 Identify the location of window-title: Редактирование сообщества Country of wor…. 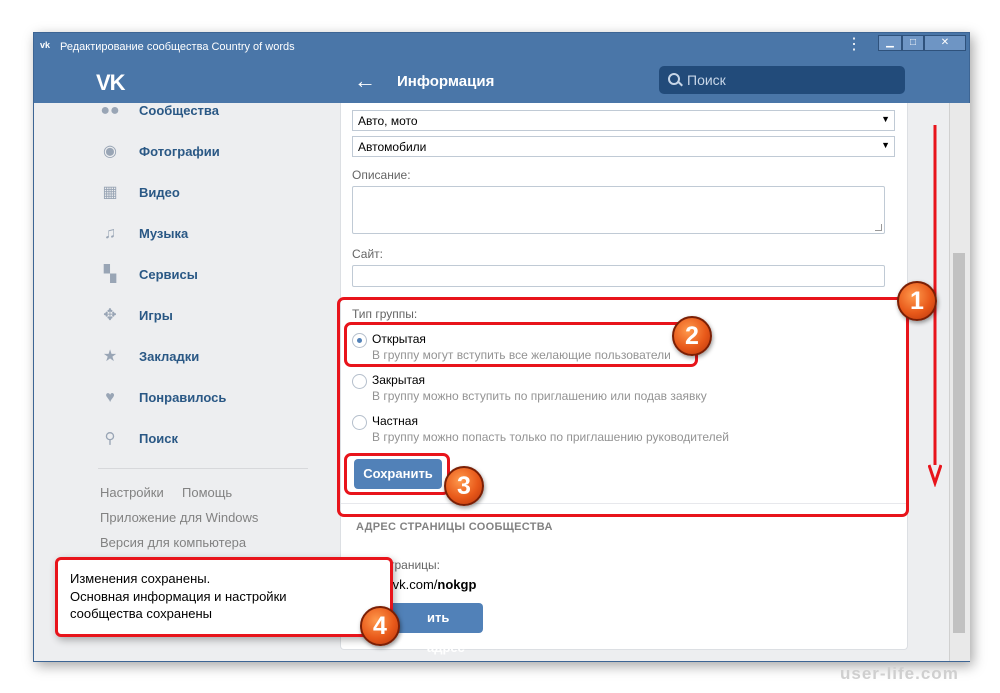
(177, 47).